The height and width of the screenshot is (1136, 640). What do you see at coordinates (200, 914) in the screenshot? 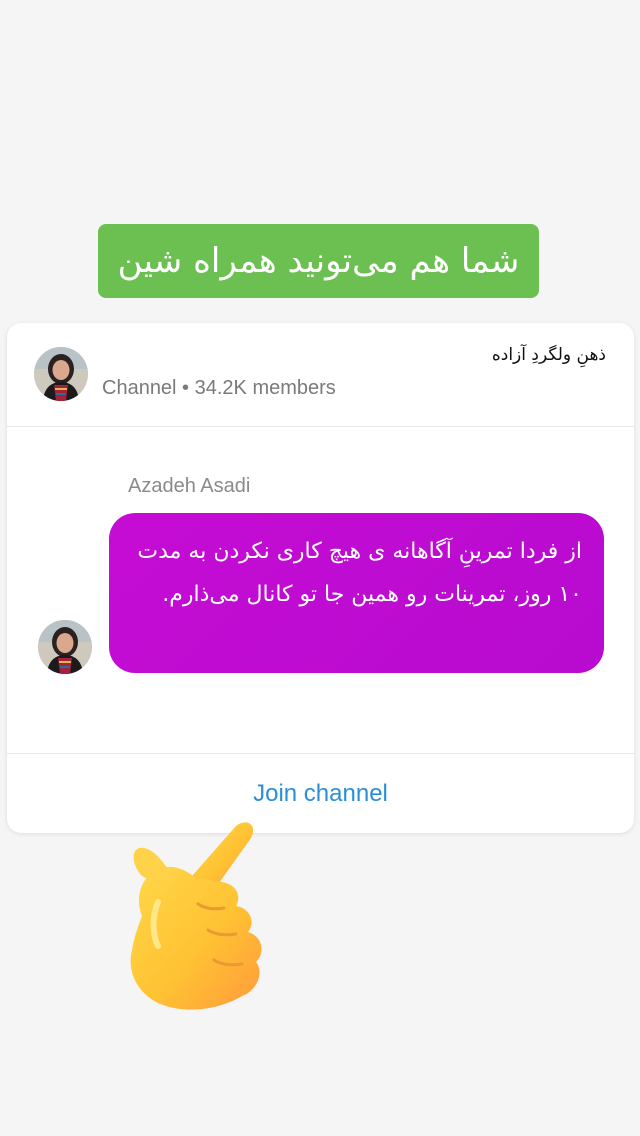
I see `pointing-hand-icon` at bounding box center [200, 914].